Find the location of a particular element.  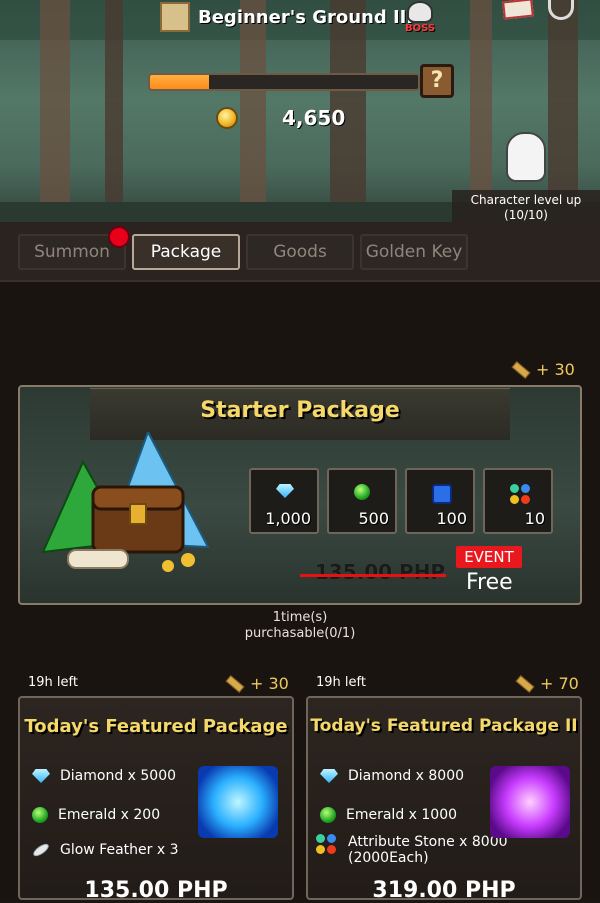

featured-2-line-diamond: Diamond x 8000 is located at coordinates (392, 776).